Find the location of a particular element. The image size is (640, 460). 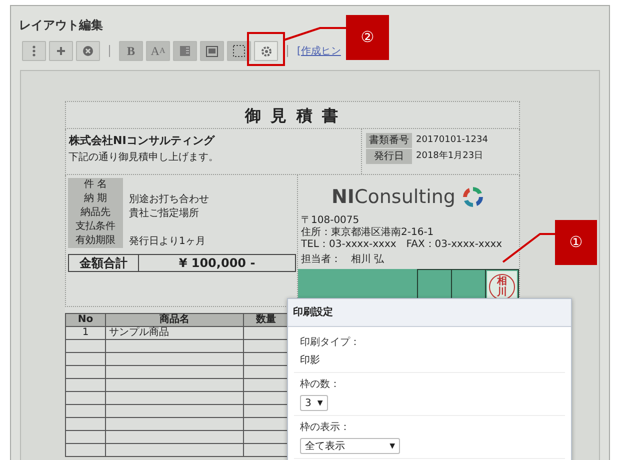

staff-name: 相川 弘 is located at coordinates (367, 260).